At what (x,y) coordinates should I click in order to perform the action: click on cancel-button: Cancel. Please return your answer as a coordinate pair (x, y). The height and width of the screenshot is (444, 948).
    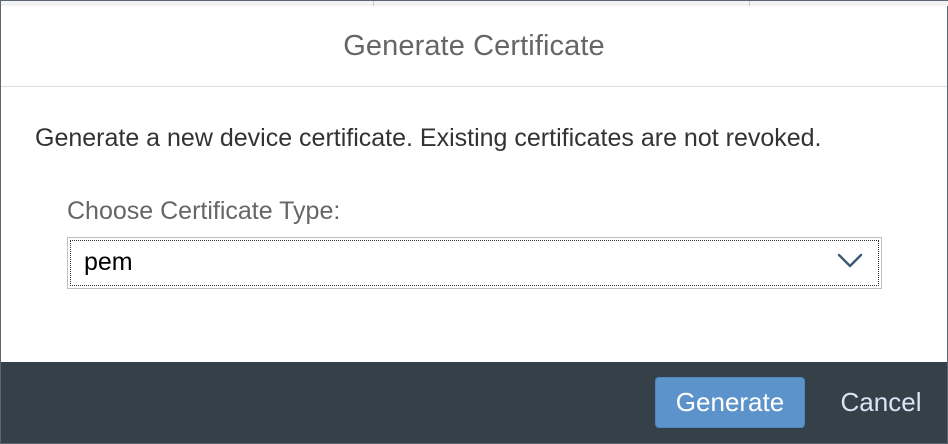
    Looking at the image, I should click on (881, 402).